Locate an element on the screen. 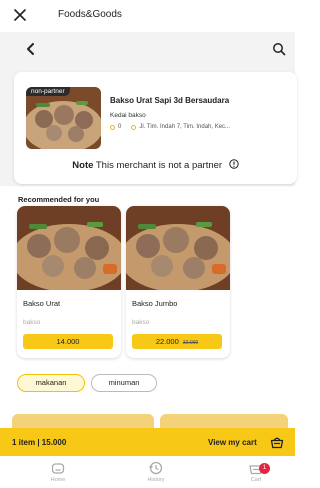  merchant-name: Bakso Urat Sapi 3d Bersaudara is located at coordinates (170, 100).